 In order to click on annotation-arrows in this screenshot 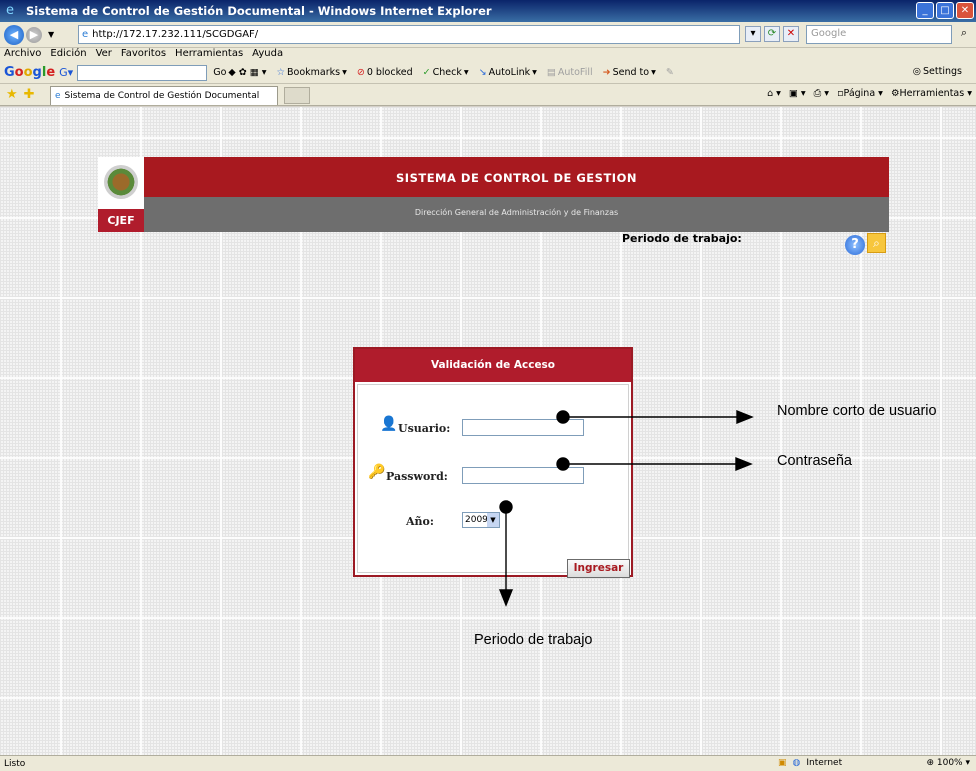, I will do `click(626, 508)`.